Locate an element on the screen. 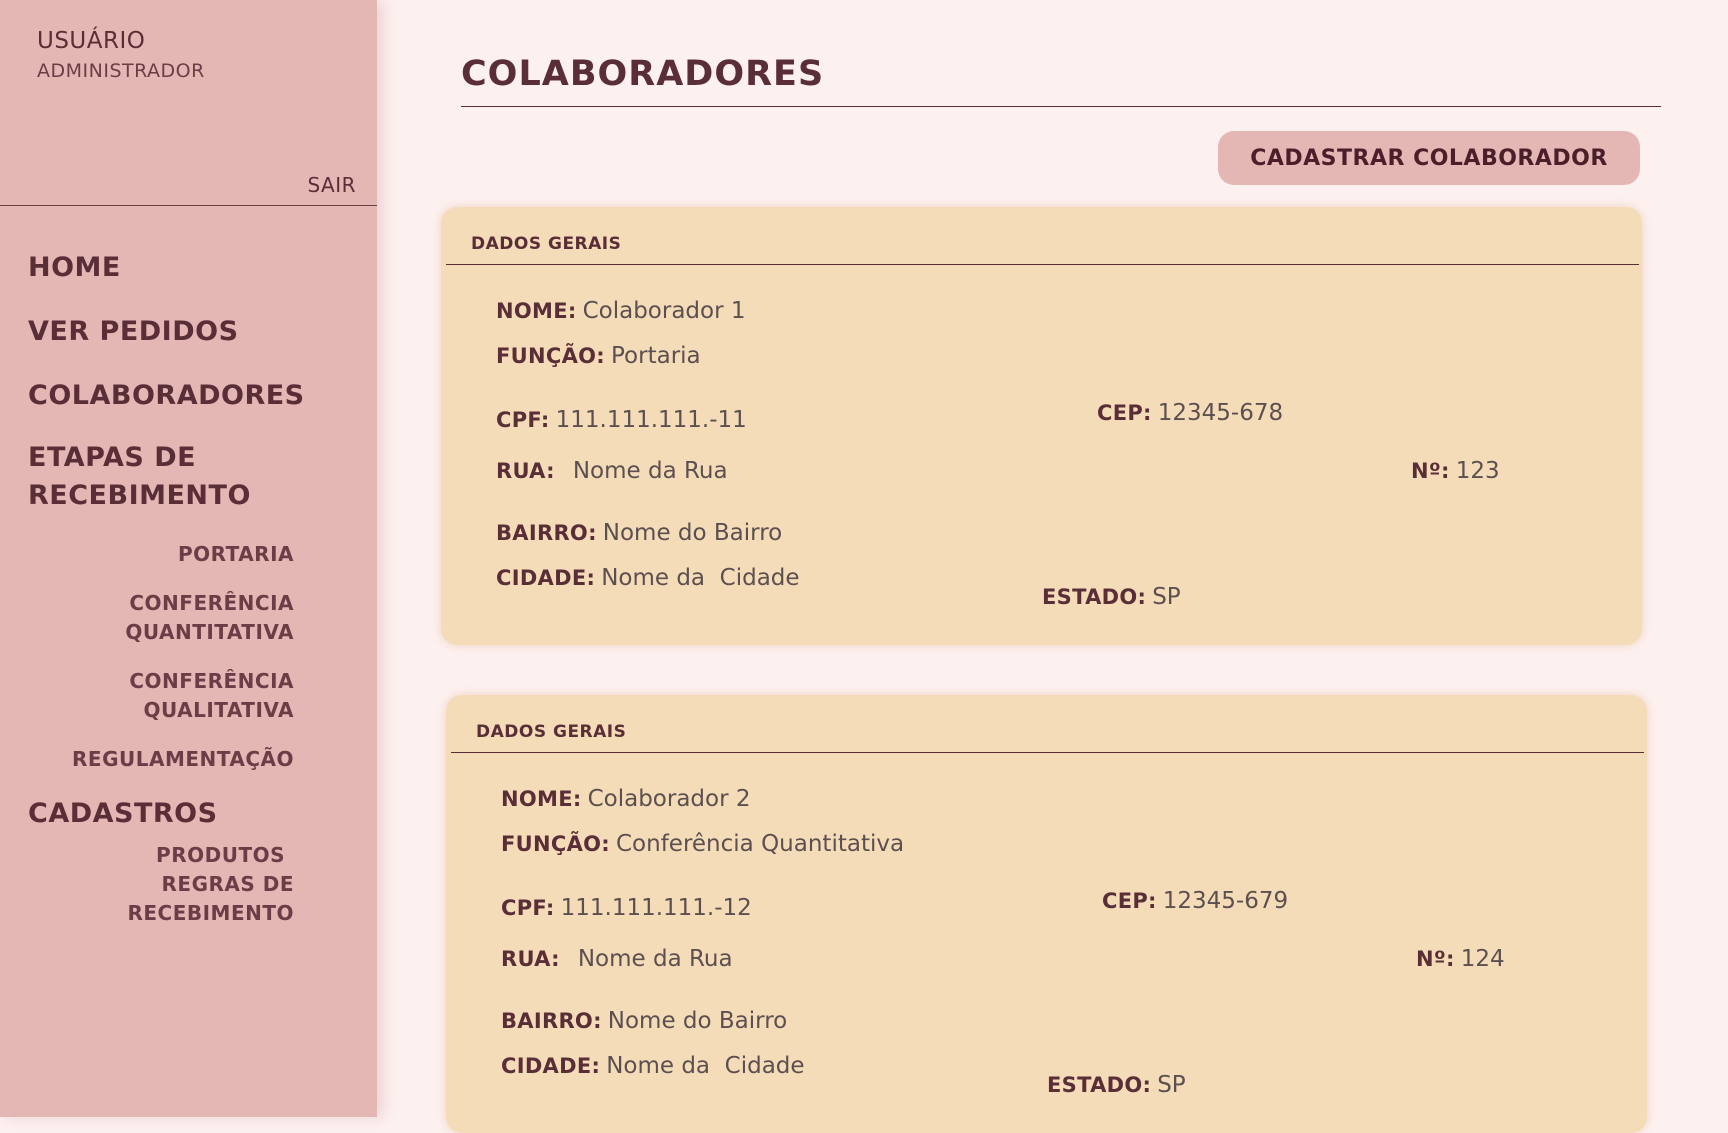 This screenshot has height=1133, width=1728. nav-orders: VER PEDIDOS is located at coordinates (133, 332).